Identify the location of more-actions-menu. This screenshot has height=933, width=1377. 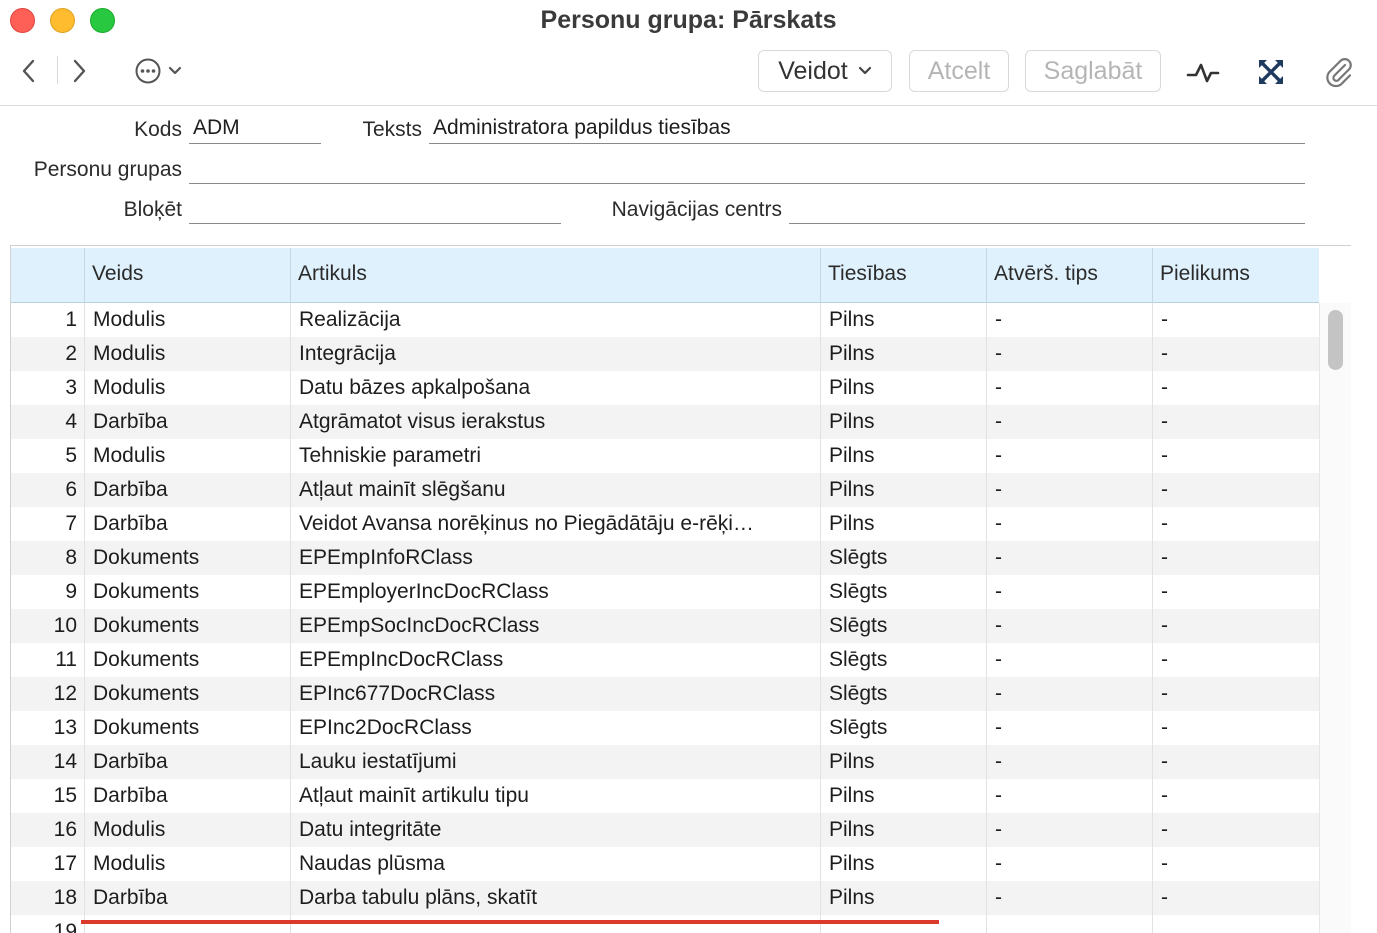
(166, 71).